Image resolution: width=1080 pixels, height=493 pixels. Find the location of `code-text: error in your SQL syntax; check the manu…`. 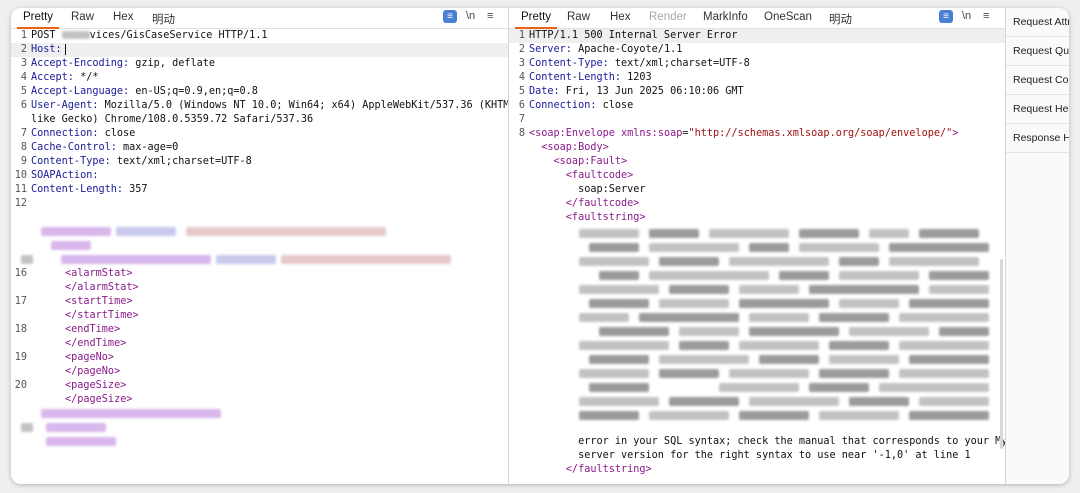

code-text: error in your SQL syntax; check the manu… is located at coordinates (767, 441).